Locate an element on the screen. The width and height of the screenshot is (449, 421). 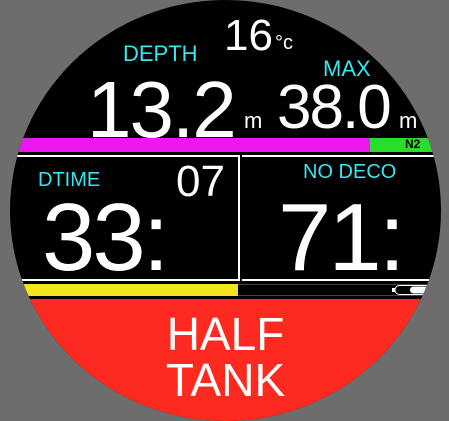
max-depth-value: 38.0 is located at coordinates (334, 107).